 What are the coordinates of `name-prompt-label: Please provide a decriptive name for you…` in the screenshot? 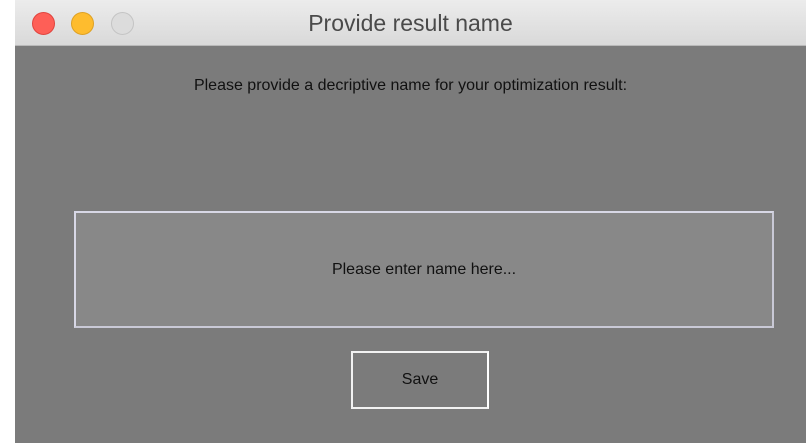 It's located at (410, 85).